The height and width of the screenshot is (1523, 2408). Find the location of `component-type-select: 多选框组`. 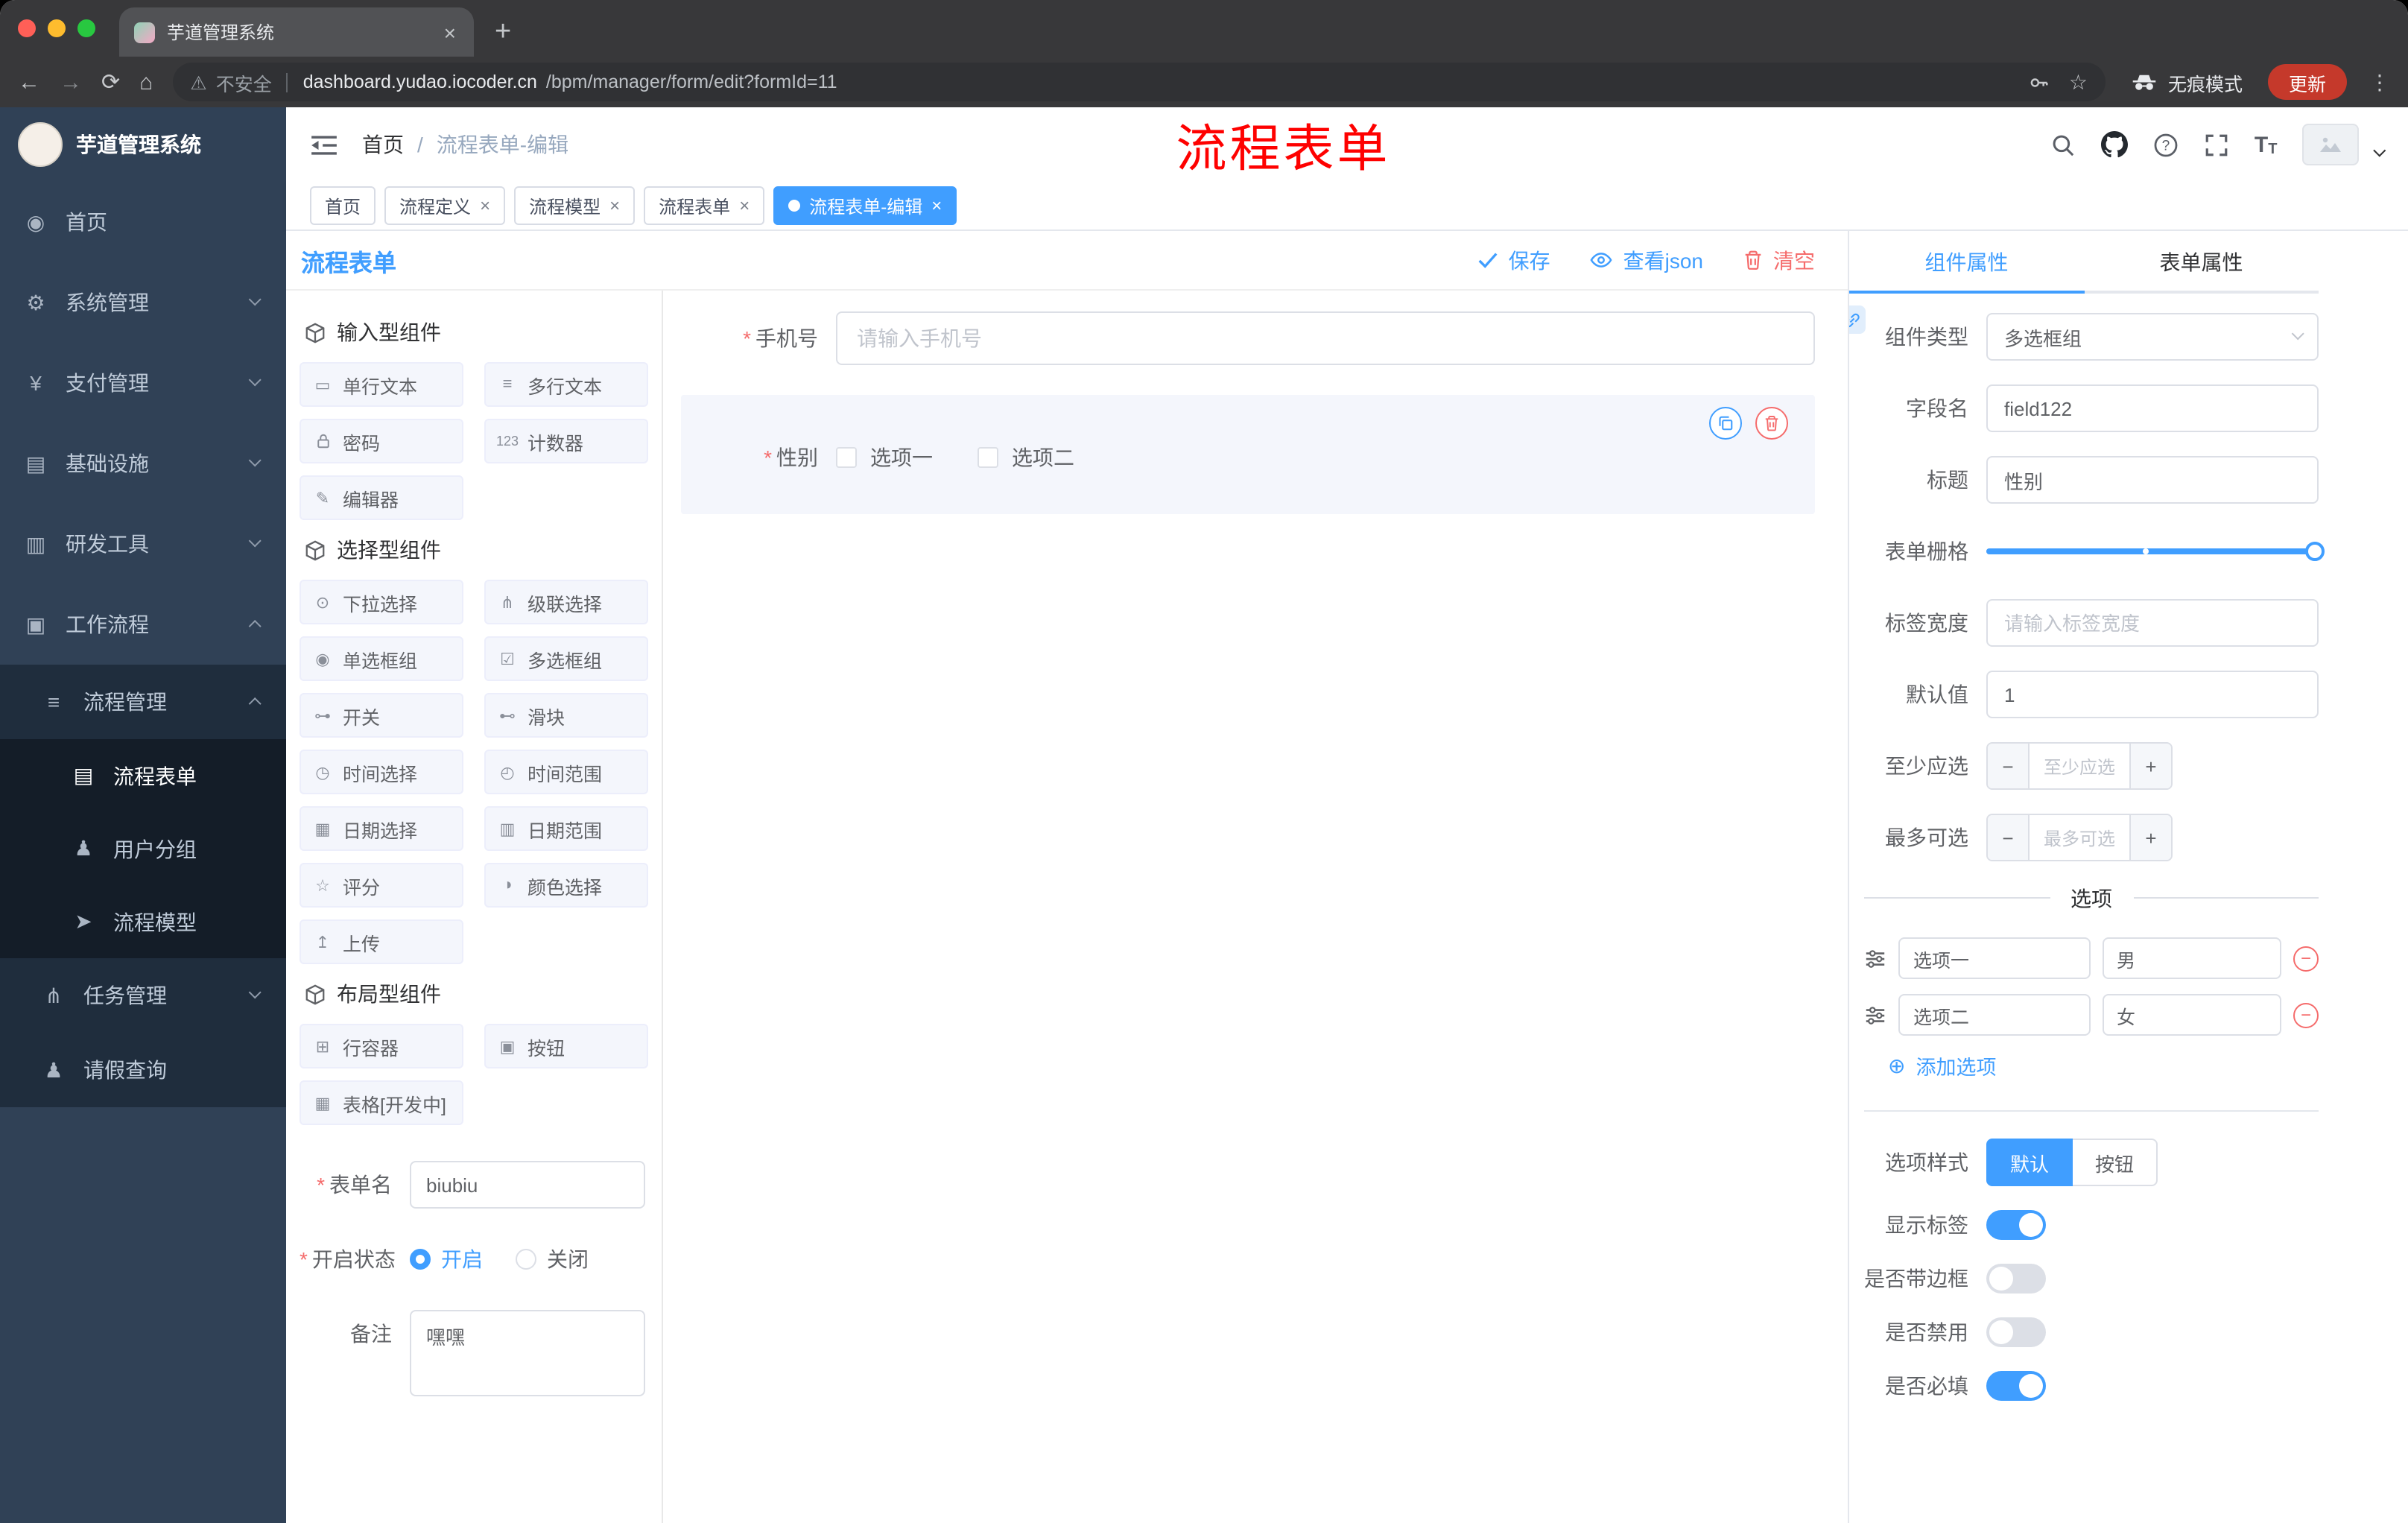

component-type-select: 多选框组 is located at coordinates (2152, 337).